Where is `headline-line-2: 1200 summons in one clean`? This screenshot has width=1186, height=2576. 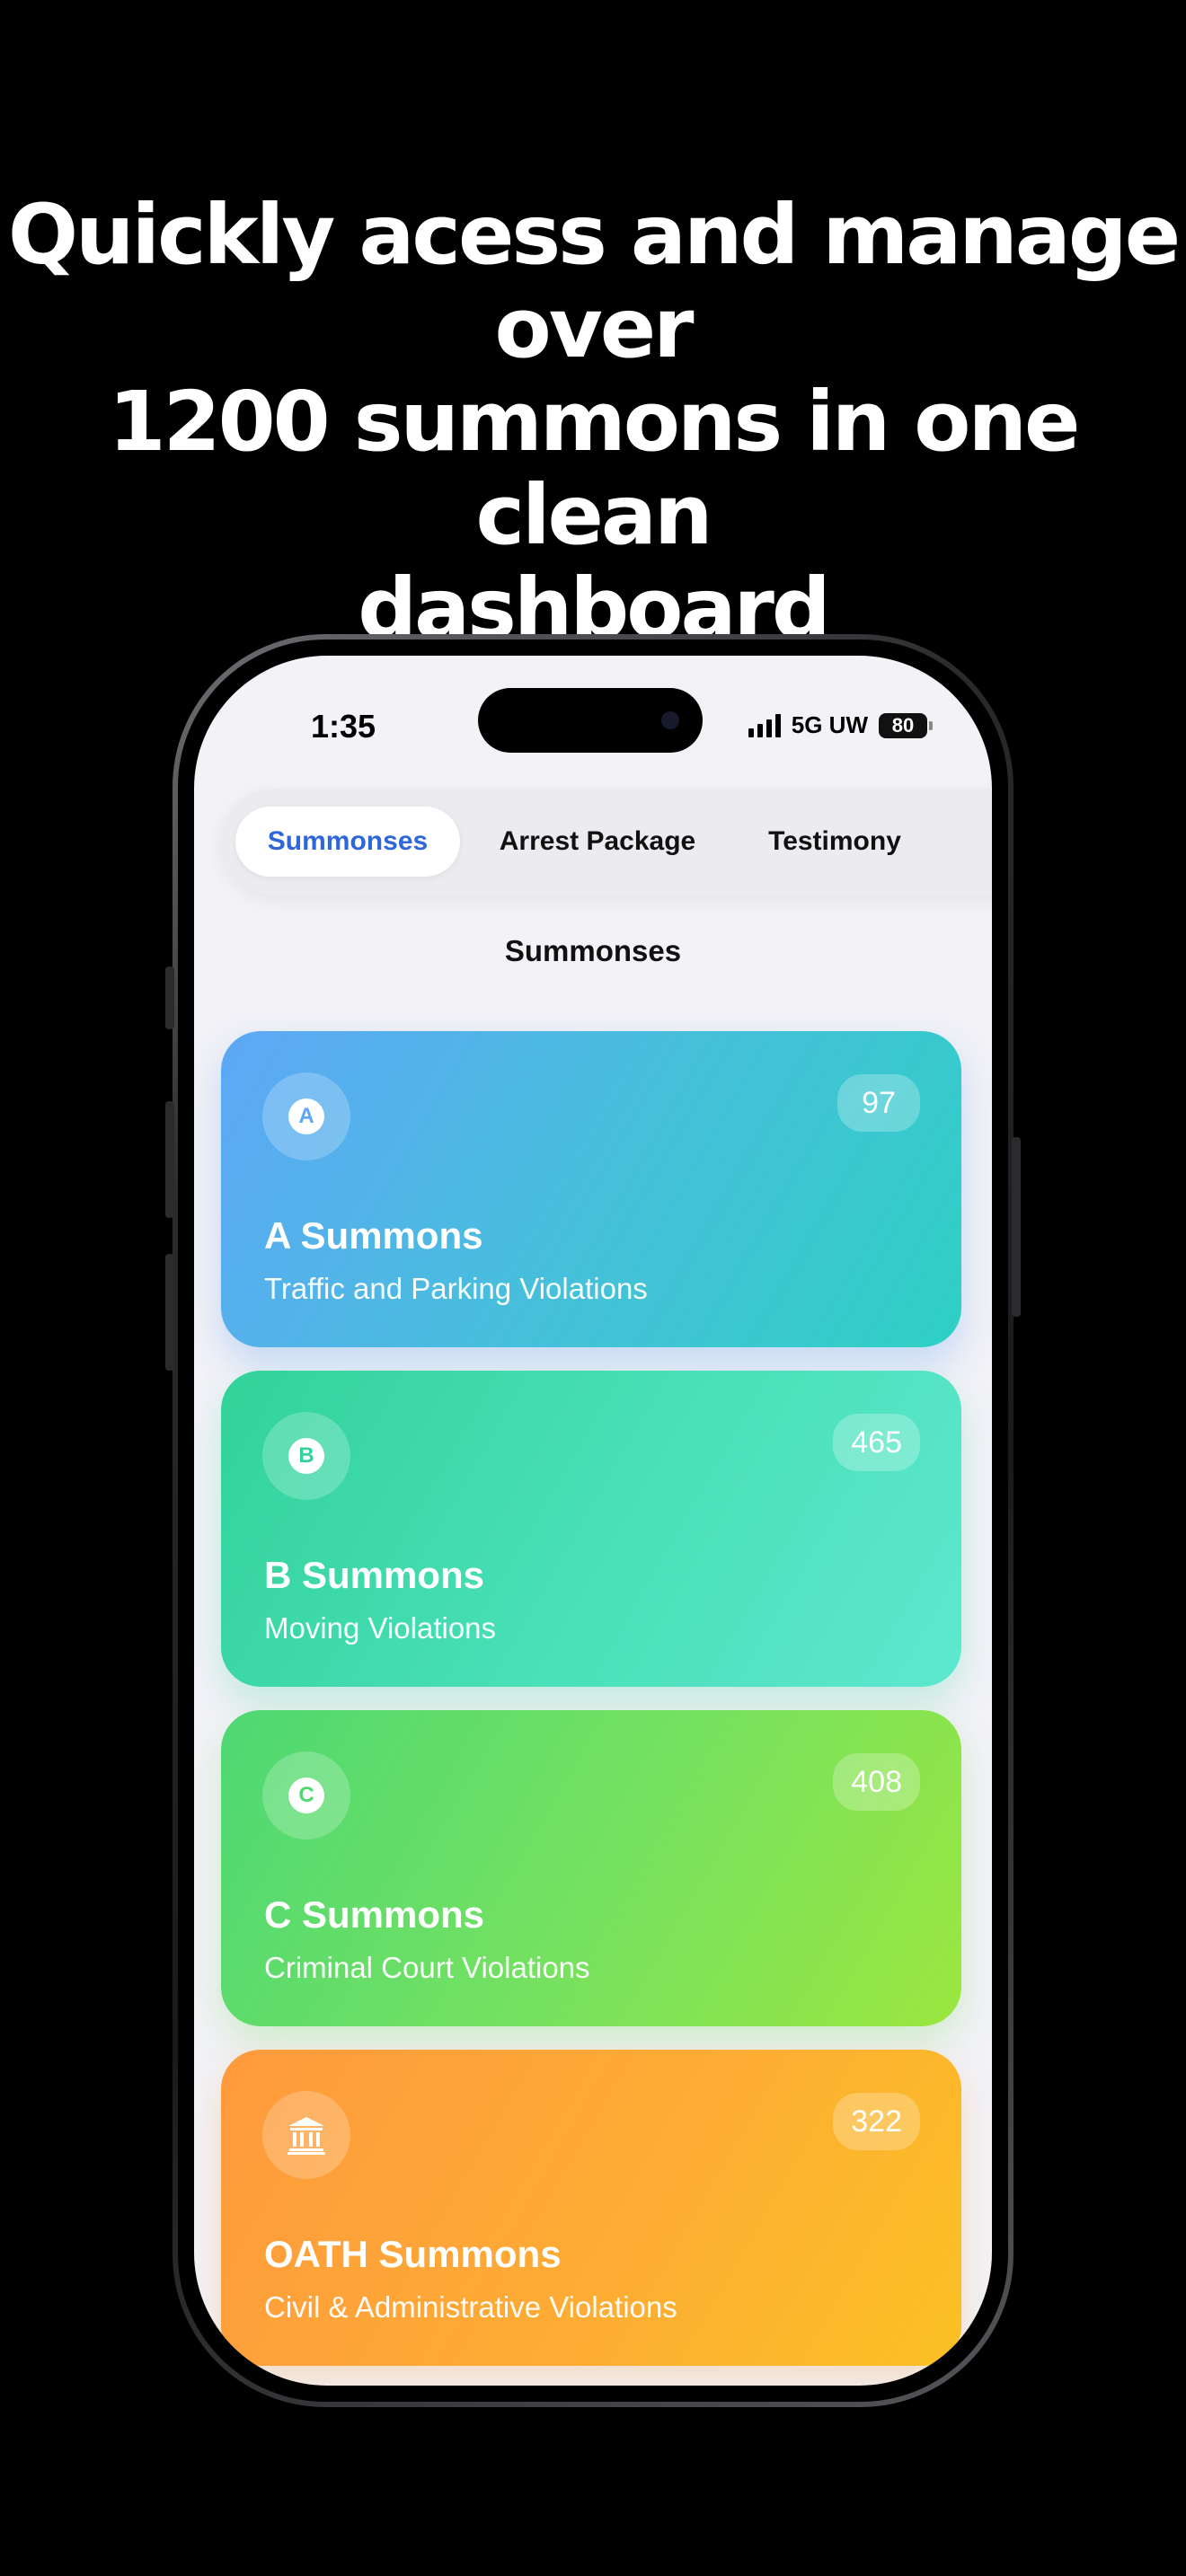
headline-line-2: 1200 summons in one clean is located at coordinates (594, 468).